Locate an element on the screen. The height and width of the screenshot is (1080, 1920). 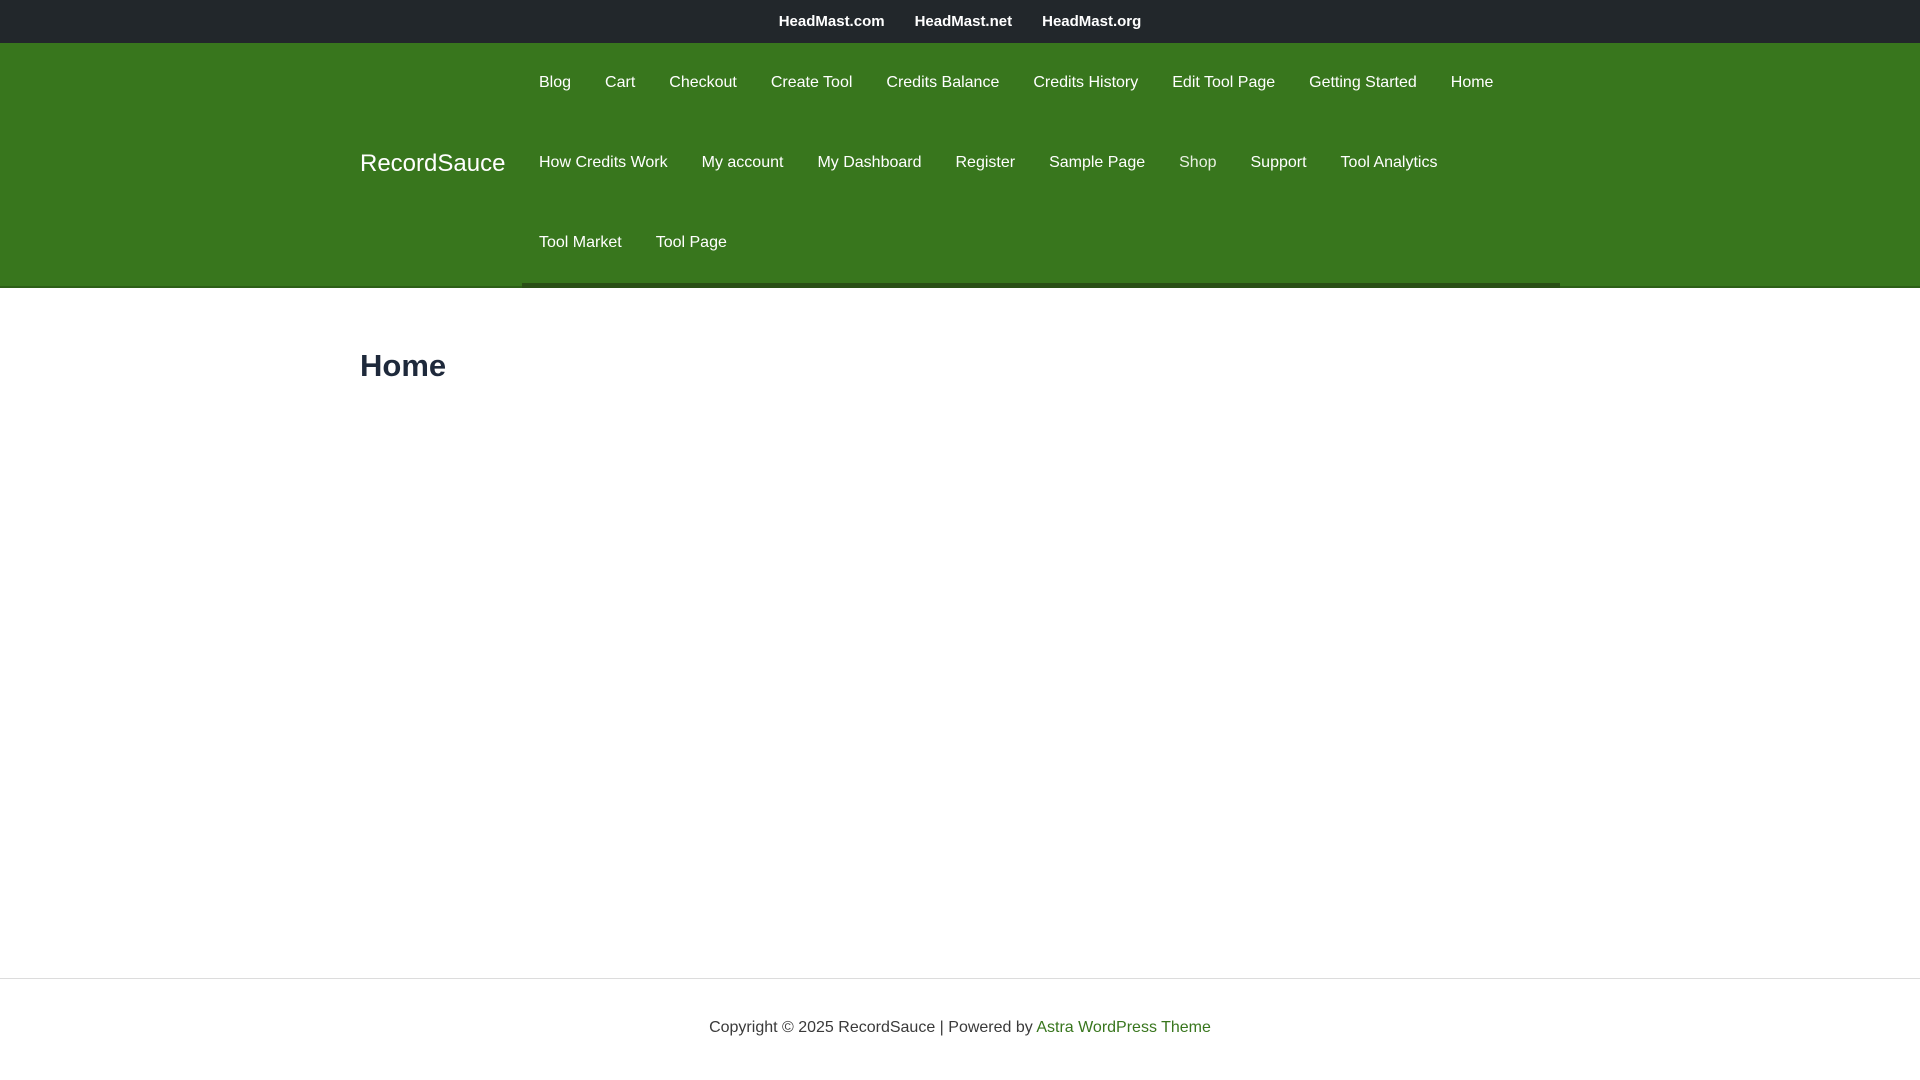
nav-item-create-tool: Create Tool is located at coordinates (812, 83).